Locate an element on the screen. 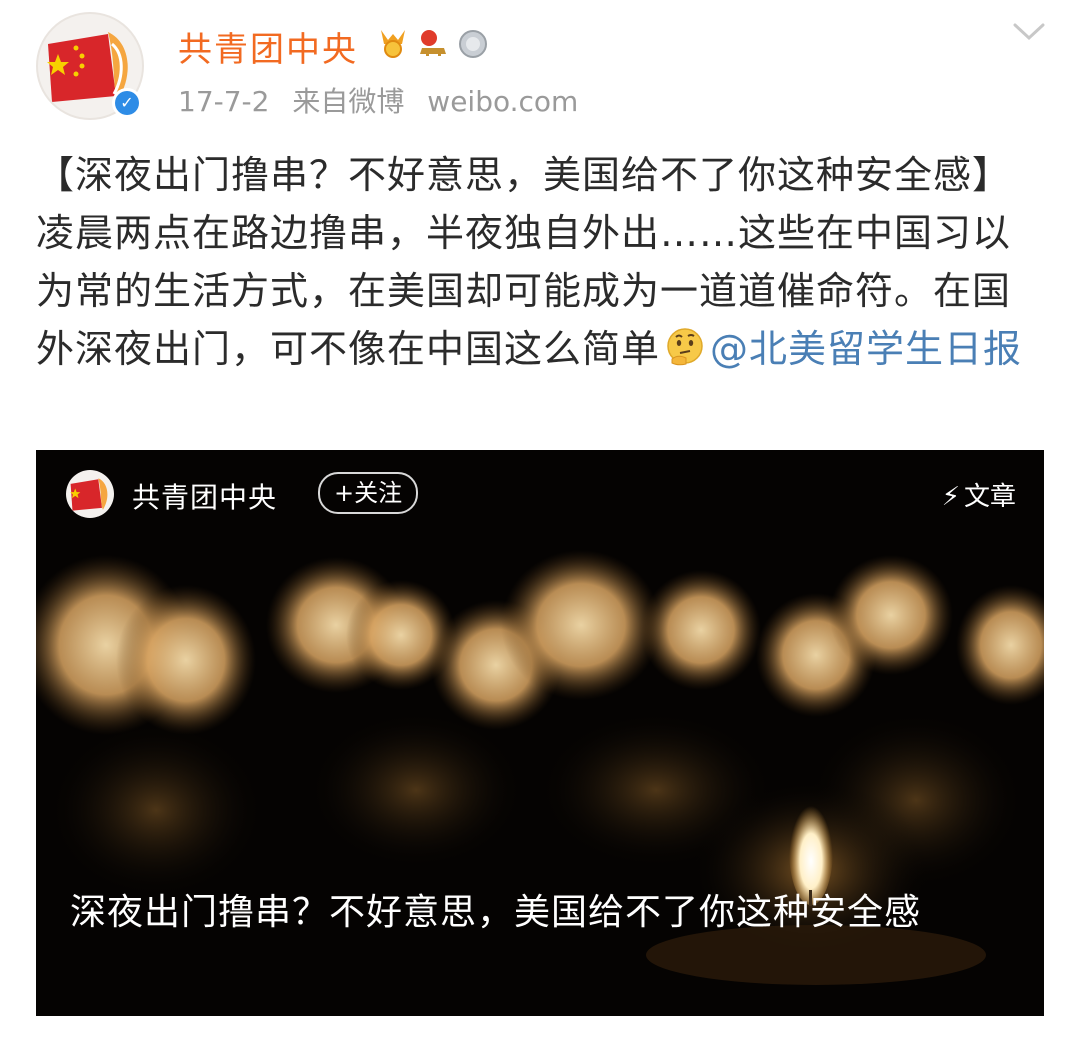  verified-check-icon: ✓ is located at coordinates (127, 103).